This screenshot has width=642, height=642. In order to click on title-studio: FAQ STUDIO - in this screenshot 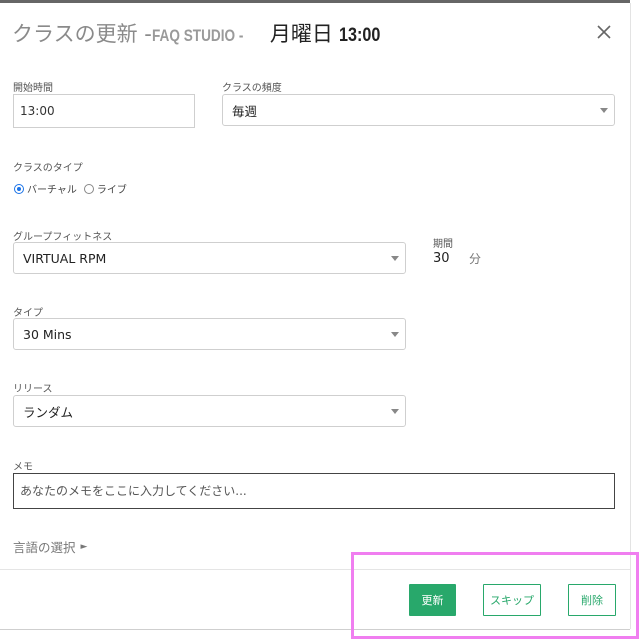, I will do `click(197, 35)`.